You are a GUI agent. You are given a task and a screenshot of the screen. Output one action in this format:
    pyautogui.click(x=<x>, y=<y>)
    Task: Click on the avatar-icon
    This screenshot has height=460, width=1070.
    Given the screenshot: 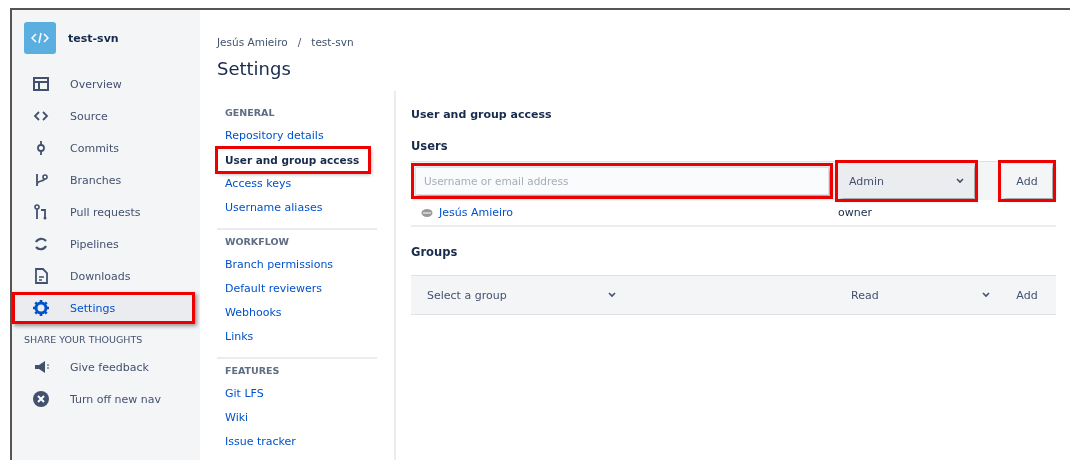 What is the action you would take?
    pyautogui.click(x=427, y=212)
    